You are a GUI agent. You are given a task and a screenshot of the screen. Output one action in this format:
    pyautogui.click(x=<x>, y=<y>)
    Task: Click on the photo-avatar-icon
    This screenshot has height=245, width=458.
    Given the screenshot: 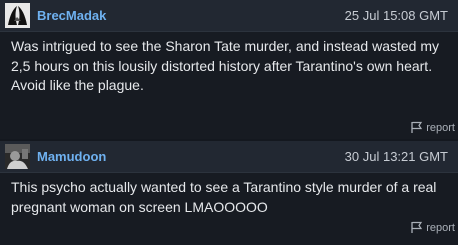 What is the action you would take?
    pyautogui.click(x=17, y=156)
    